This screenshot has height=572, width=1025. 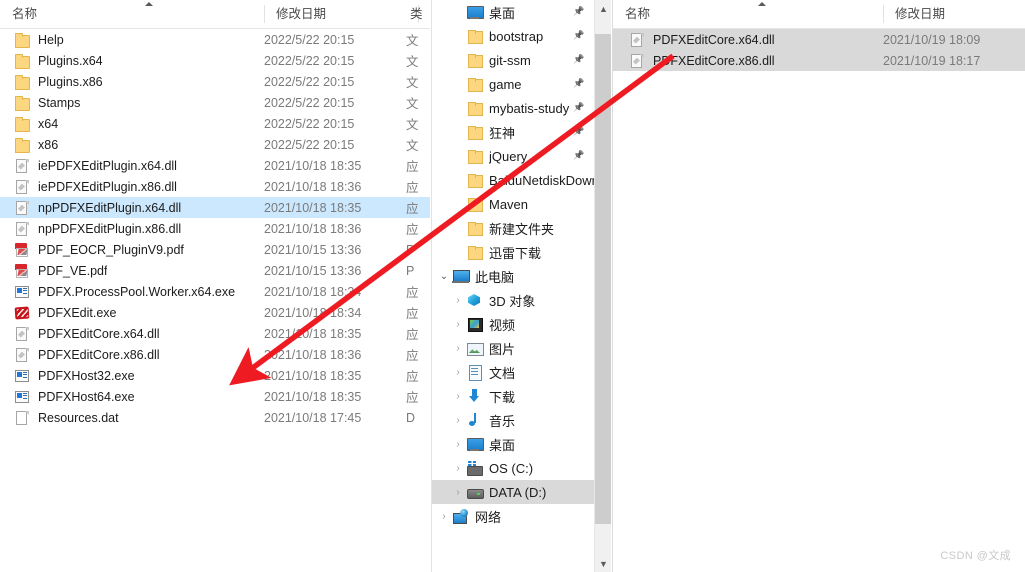 What do you see at coordinates (953, 14) in the screenshot?
I see `right-column-header-date: 修改日期` at bounding box center [953, 14].